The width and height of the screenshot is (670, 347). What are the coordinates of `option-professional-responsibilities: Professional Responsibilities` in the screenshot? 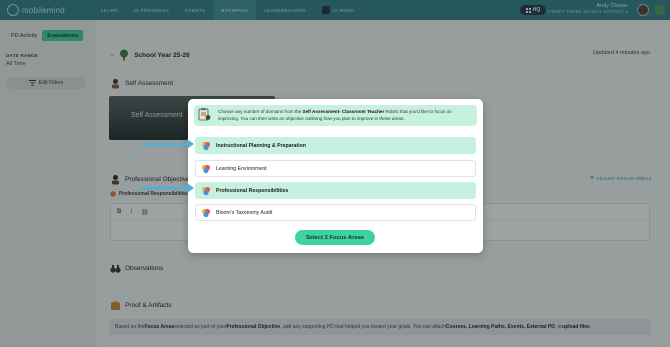 It's located at (335, 190).